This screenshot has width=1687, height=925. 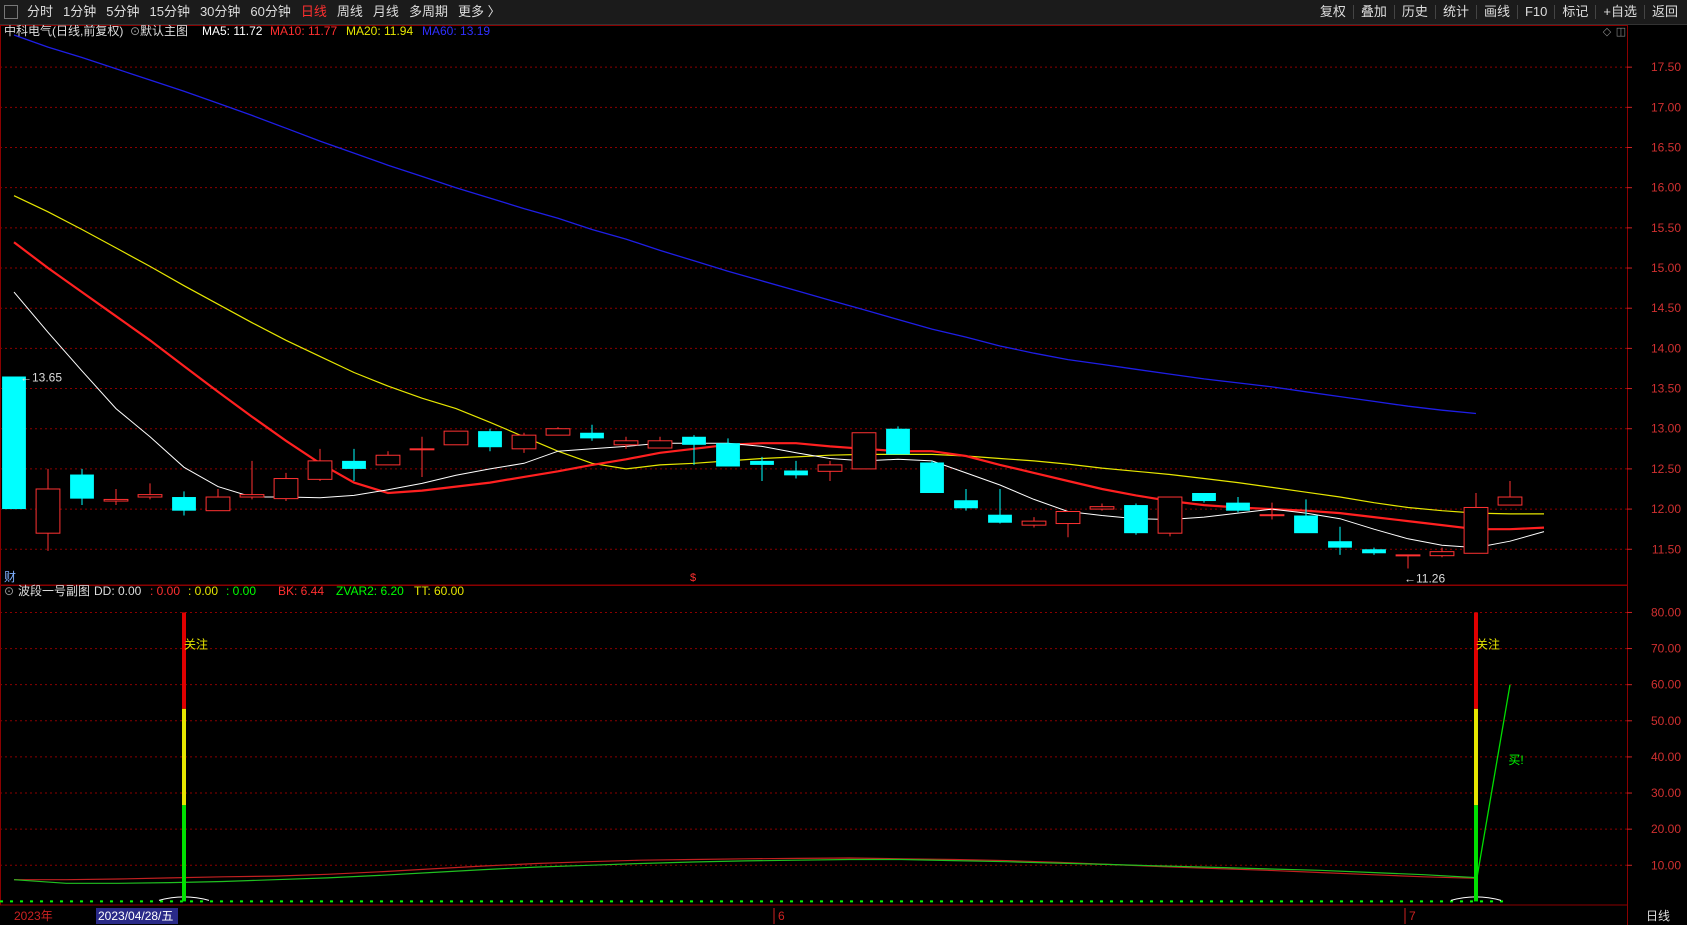 I want to click on indicator-tick-label: 20.00, so click(x=1666, y=829).